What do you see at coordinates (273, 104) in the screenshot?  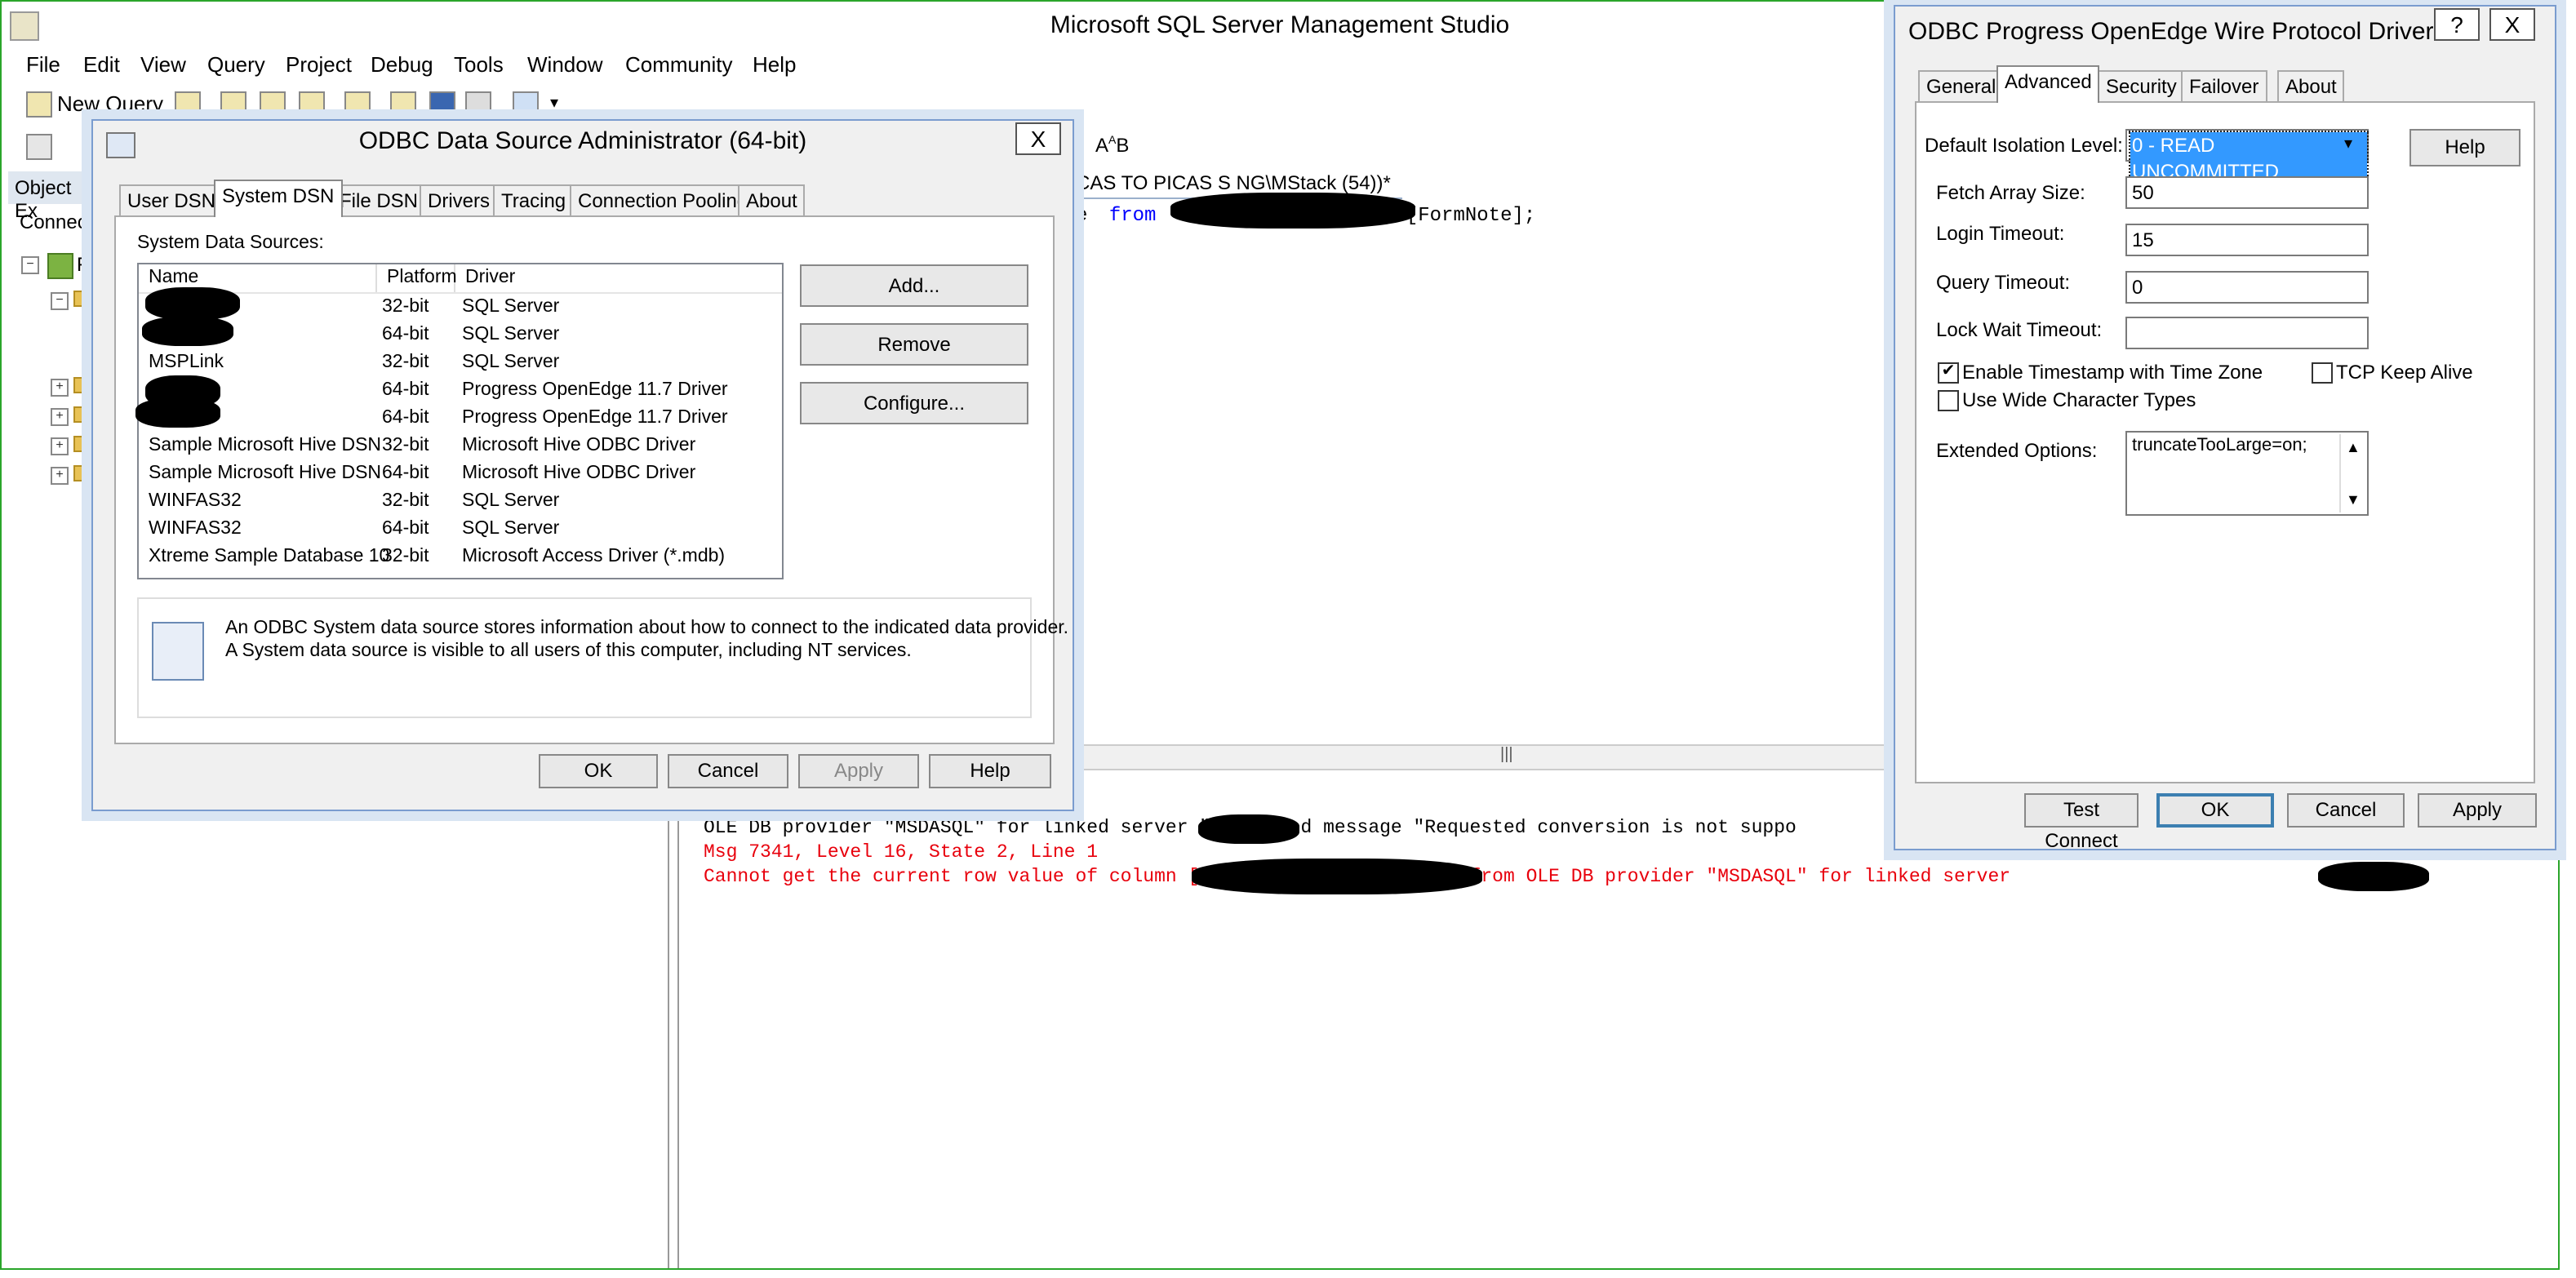 I see `dmx-query-icon` at bounding box center [273, 104].